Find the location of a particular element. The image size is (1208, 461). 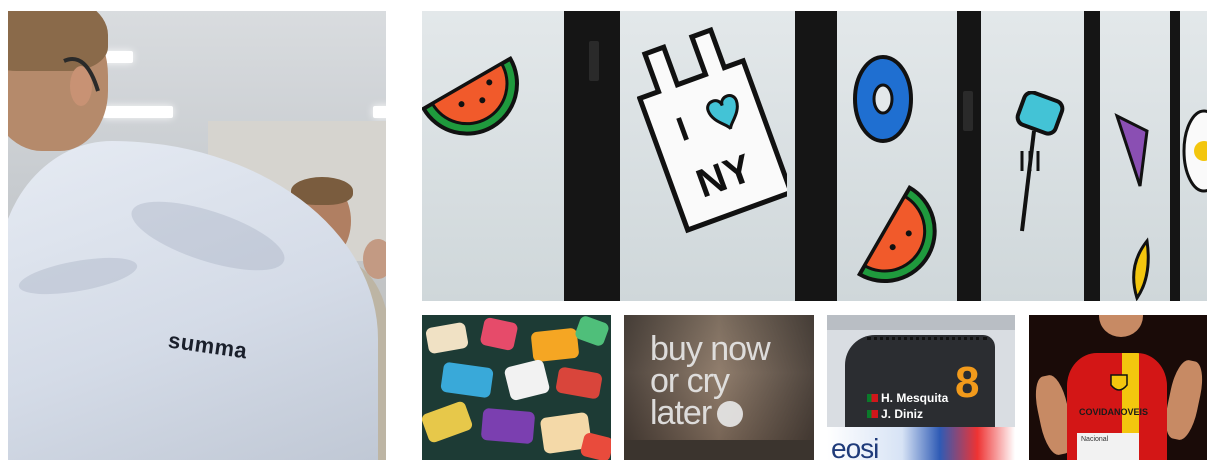

driver-name: H. Mesquita is located at coordinates (915, 398).